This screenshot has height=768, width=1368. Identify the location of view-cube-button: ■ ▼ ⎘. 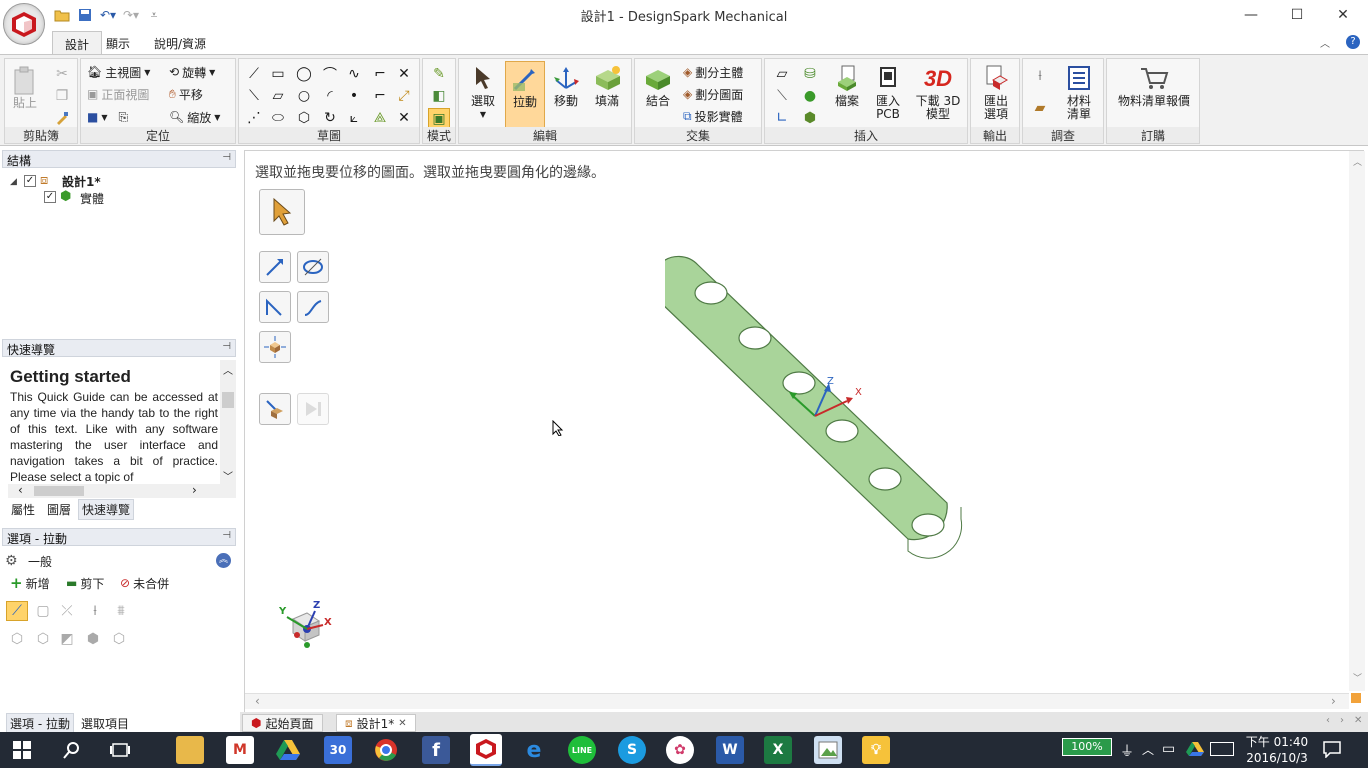
(107, 117).